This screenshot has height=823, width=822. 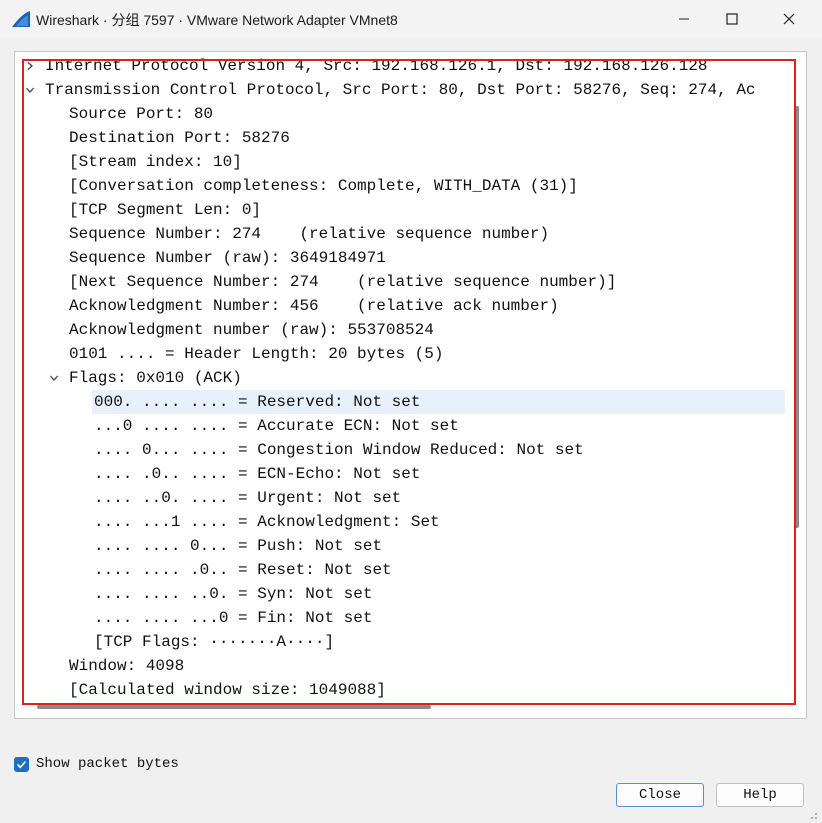 What do you see at coordinates (179, 138) in the screenshot?
I see `tree-row-text: Destination Port: 58276` at bounding box center [179, 138].